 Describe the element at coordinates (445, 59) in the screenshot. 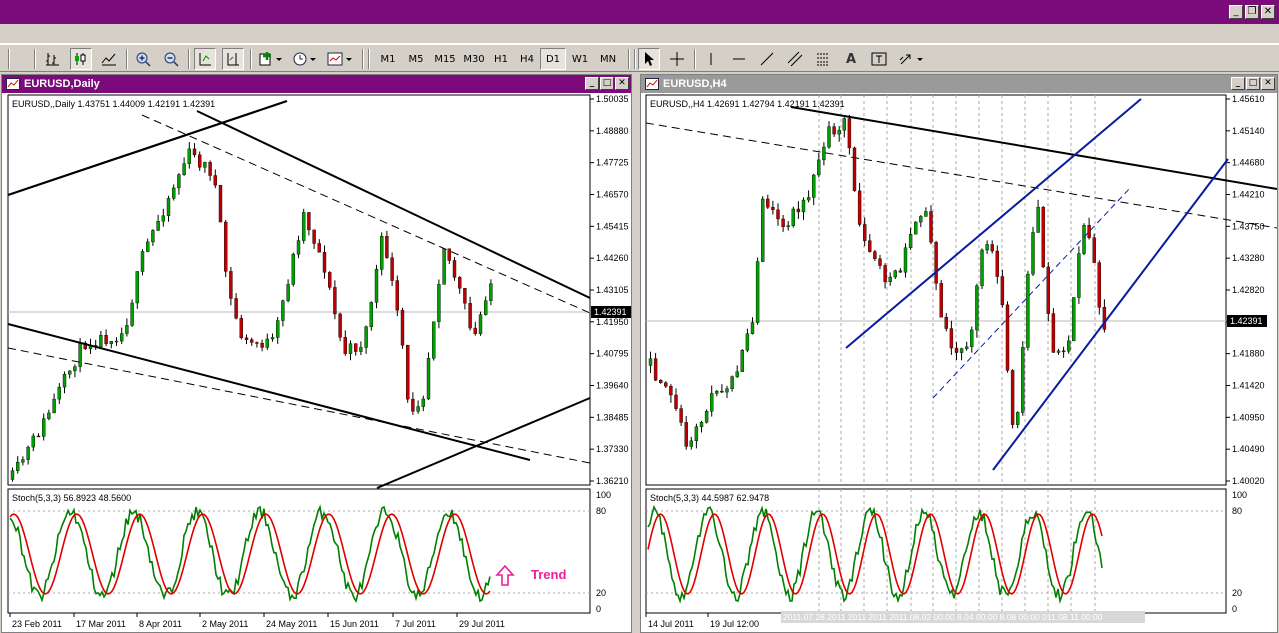

I see `timeframe-m15-button: M15` at that location.